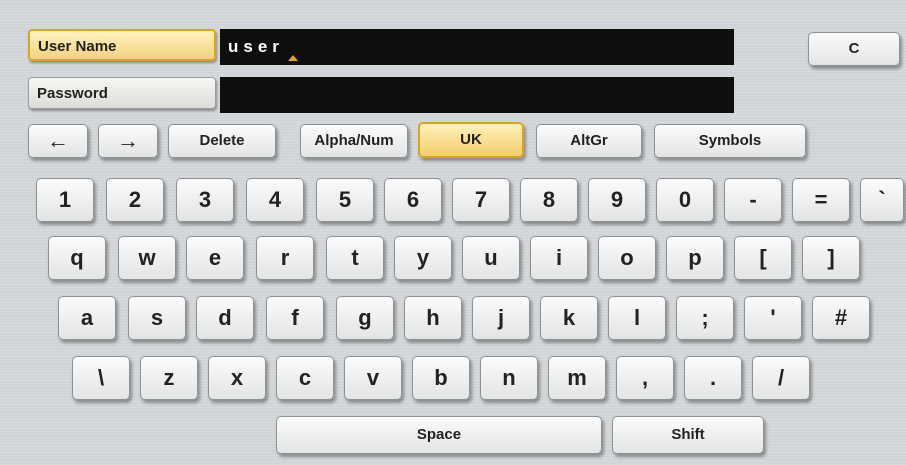  What do you see at coordinates (365, 318) in the screenshot?
I see `key-g: g` at bounding box center [365, 318].